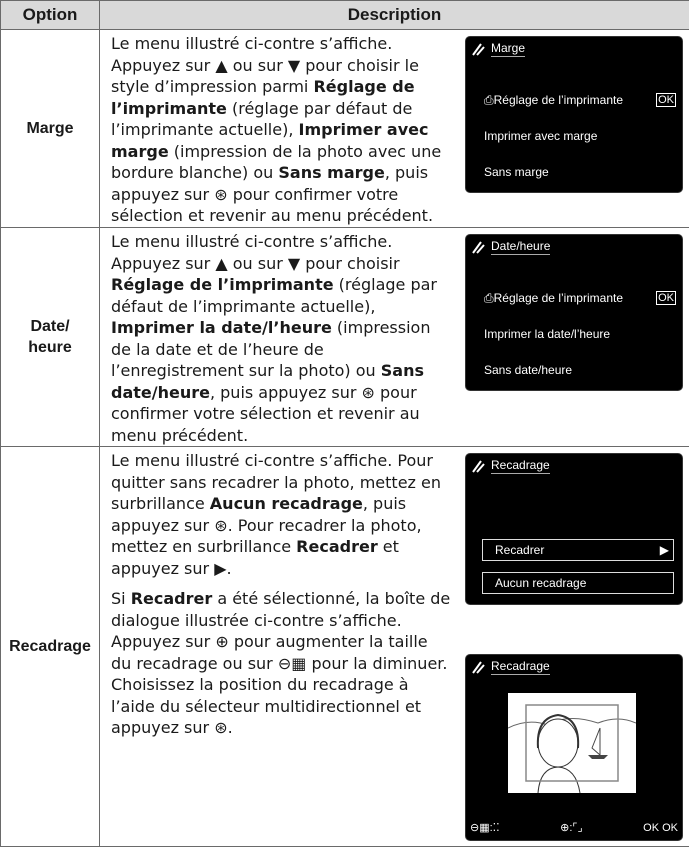 This screenshot has width=689, height=847. What do you see at coordinates (508, 49) in the screenshot?
I see `screen-title: Marge` at bounding box center [508, 49].